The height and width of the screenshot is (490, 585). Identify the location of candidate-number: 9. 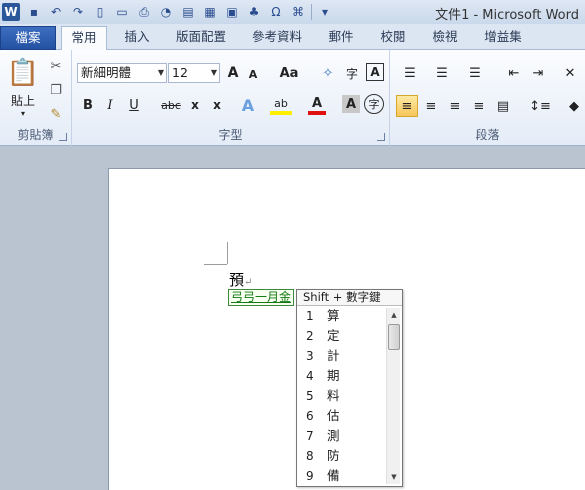
(310, 476).